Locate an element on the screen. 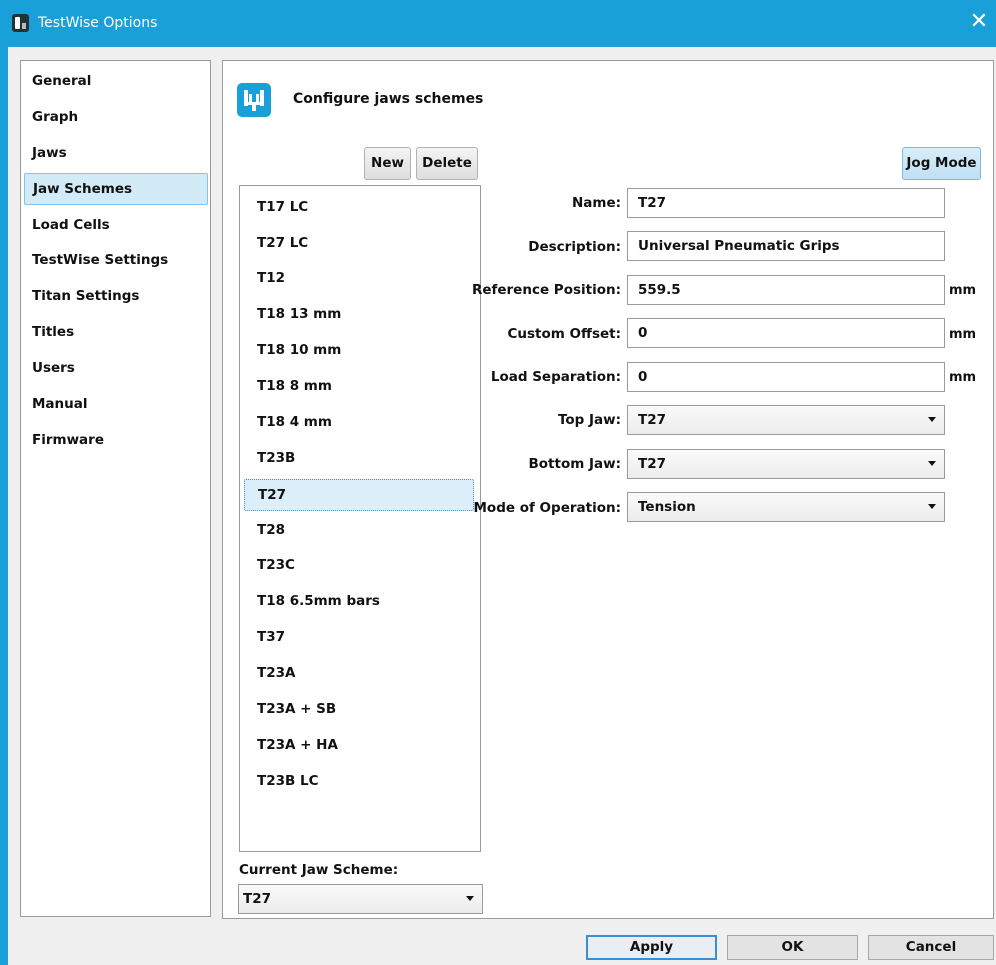 The width and height of the screenshot is (996, 965). window-border is located at coordinates (4, 506).